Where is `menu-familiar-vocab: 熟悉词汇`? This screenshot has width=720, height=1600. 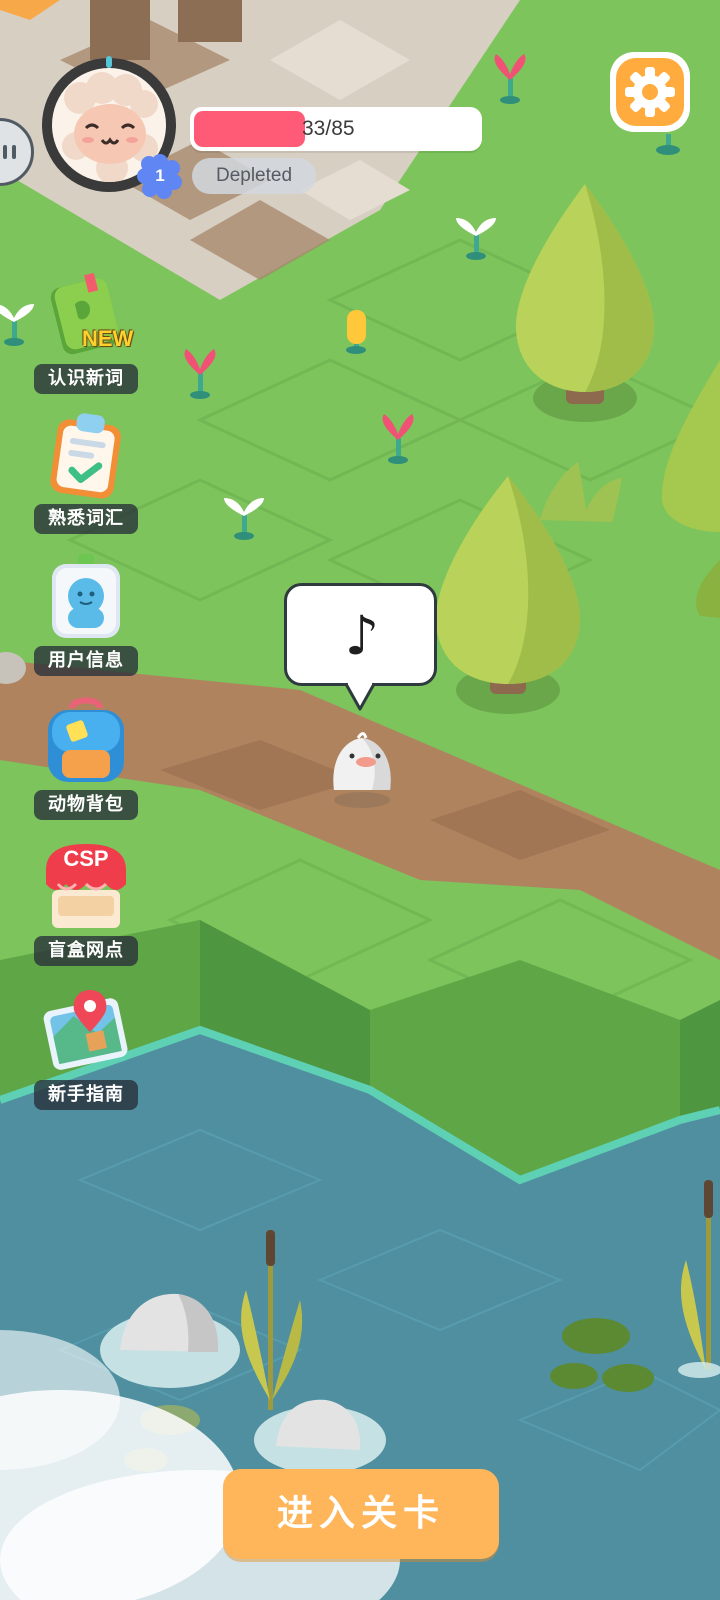 menu-familiar-vocab: 熟悉词汇 is located at coordinates (86, 473).